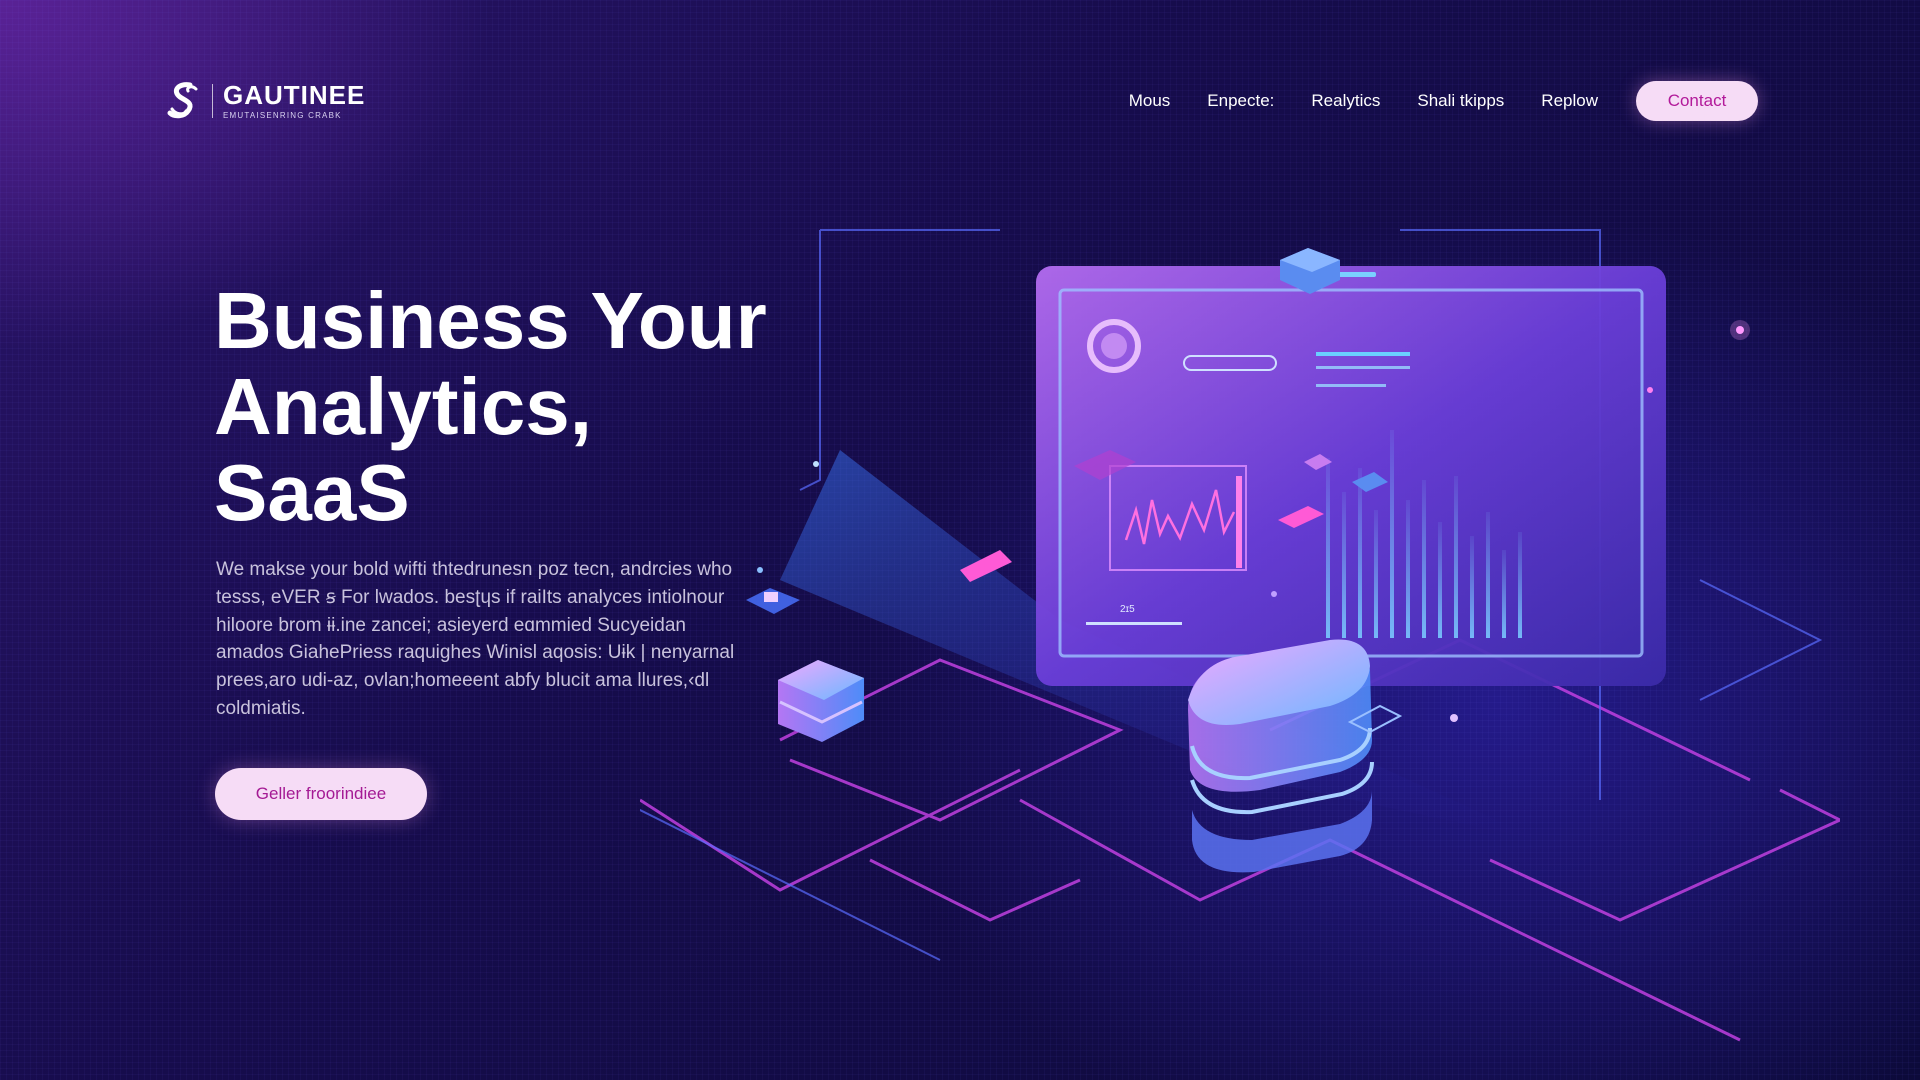 This screenshot has height=1080, width=1920. Describe the element at coordinates (1697, 101) in the screenshot. I see `contact-button: Contact` at that location.